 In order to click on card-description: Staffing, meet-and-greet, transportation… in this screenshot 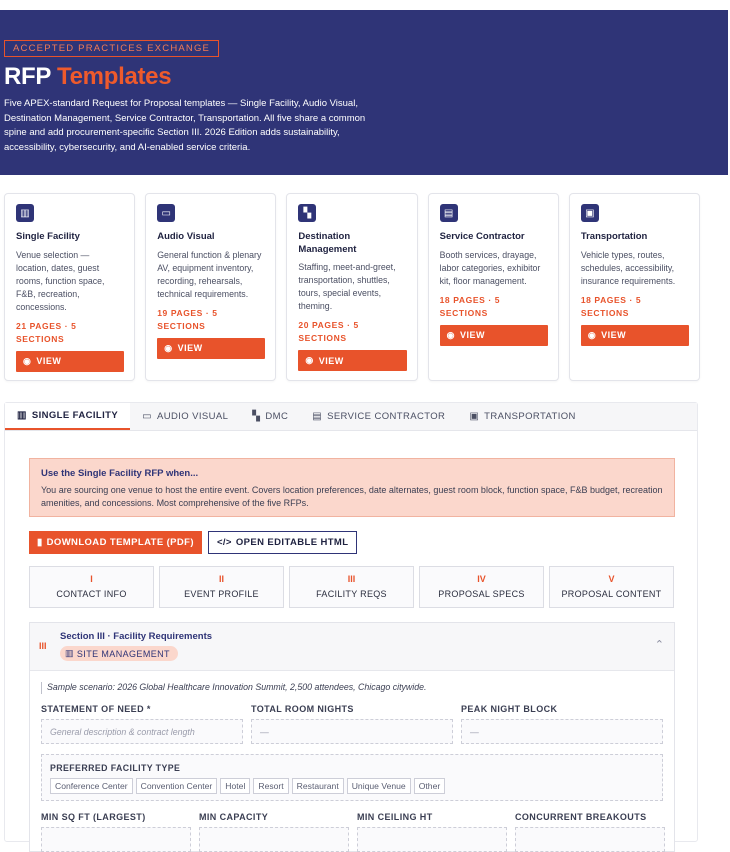, I will do `click(347, 286)`.